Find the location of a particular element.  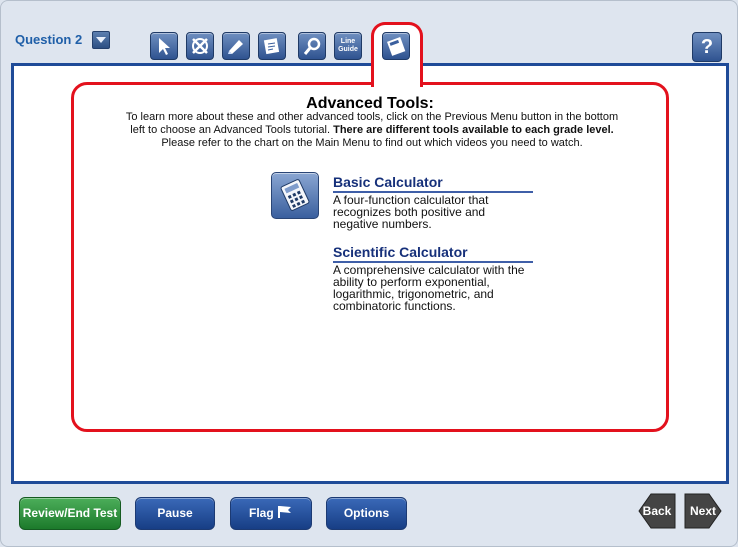

flag-label: Flag is located at coordinates (261, 513).